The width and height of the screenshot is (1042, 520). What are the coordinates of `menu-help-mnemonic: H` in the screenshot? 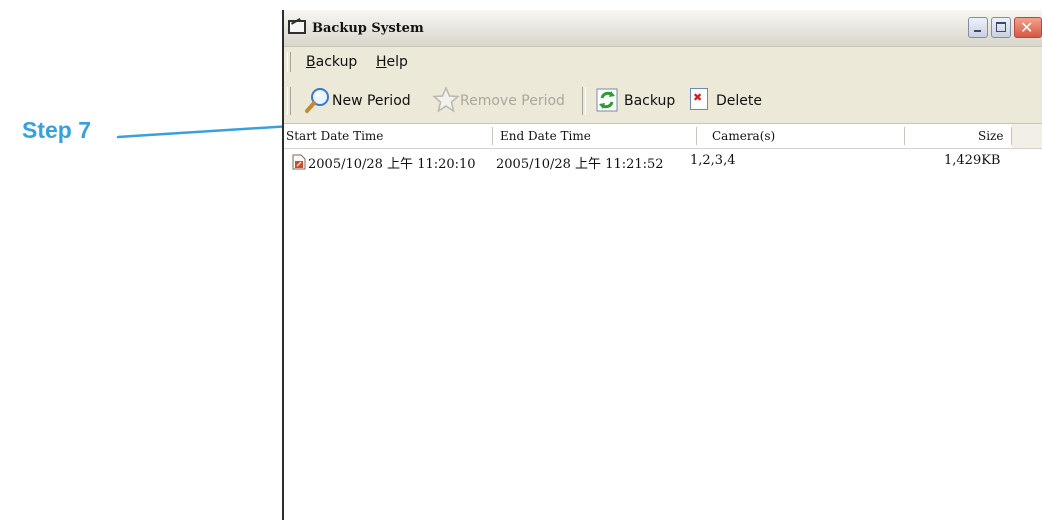 It's located at (381, 62).